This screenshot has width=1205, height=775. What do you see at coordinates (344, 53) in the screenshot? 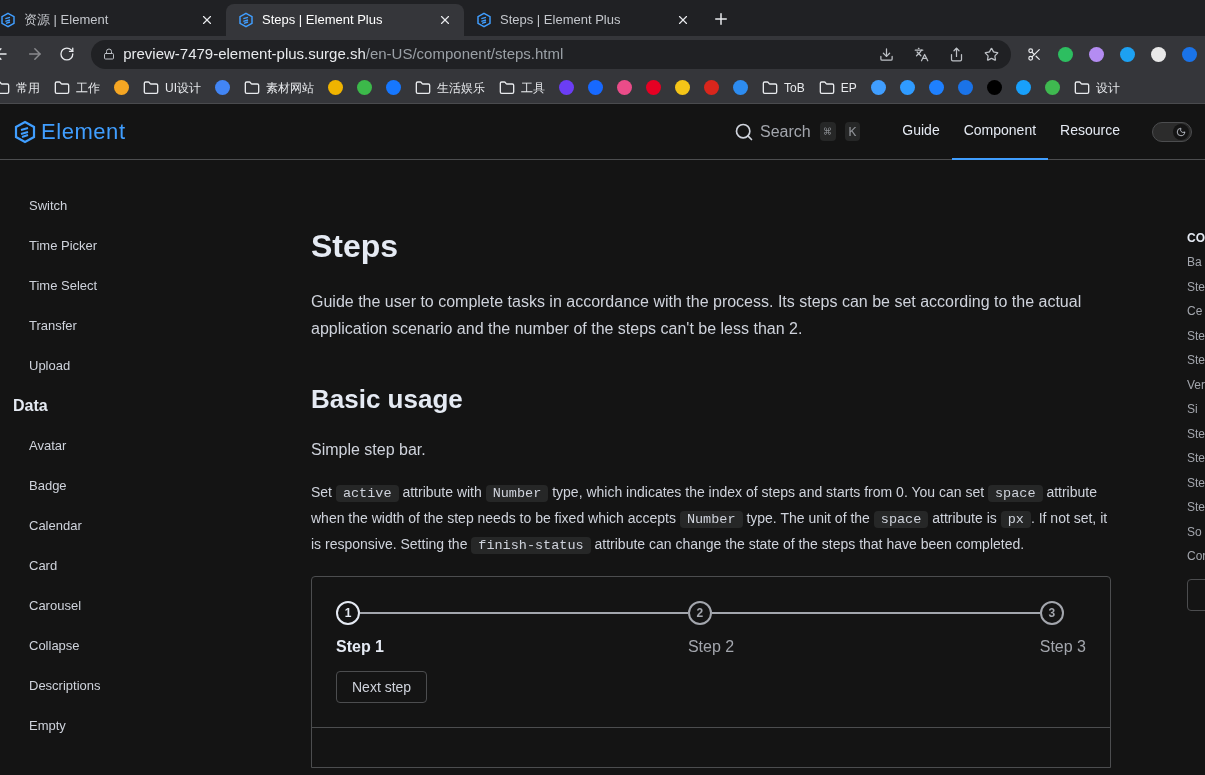
I see `url-text: preview-7479-element-plus.surge.sh/en-US/component/steps.html` at bounding box center [344, 53].